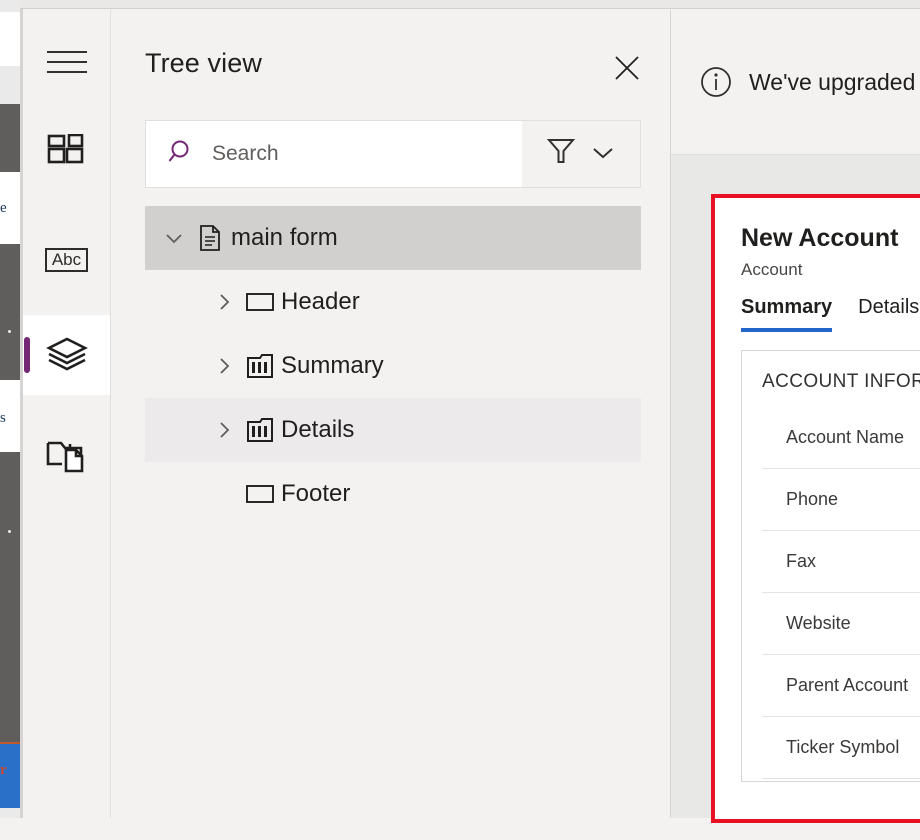 Image resolution: width=920 pixels, height=840 pixels. I want to click on form-field-label: Website, so click(818, 623).